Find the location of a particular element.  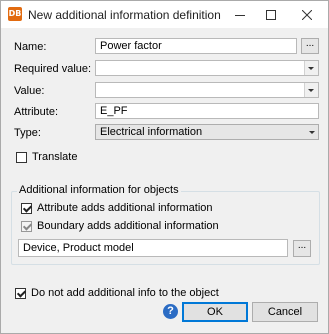

type-select-value: Electrical information is located at coordinates (151, 132).